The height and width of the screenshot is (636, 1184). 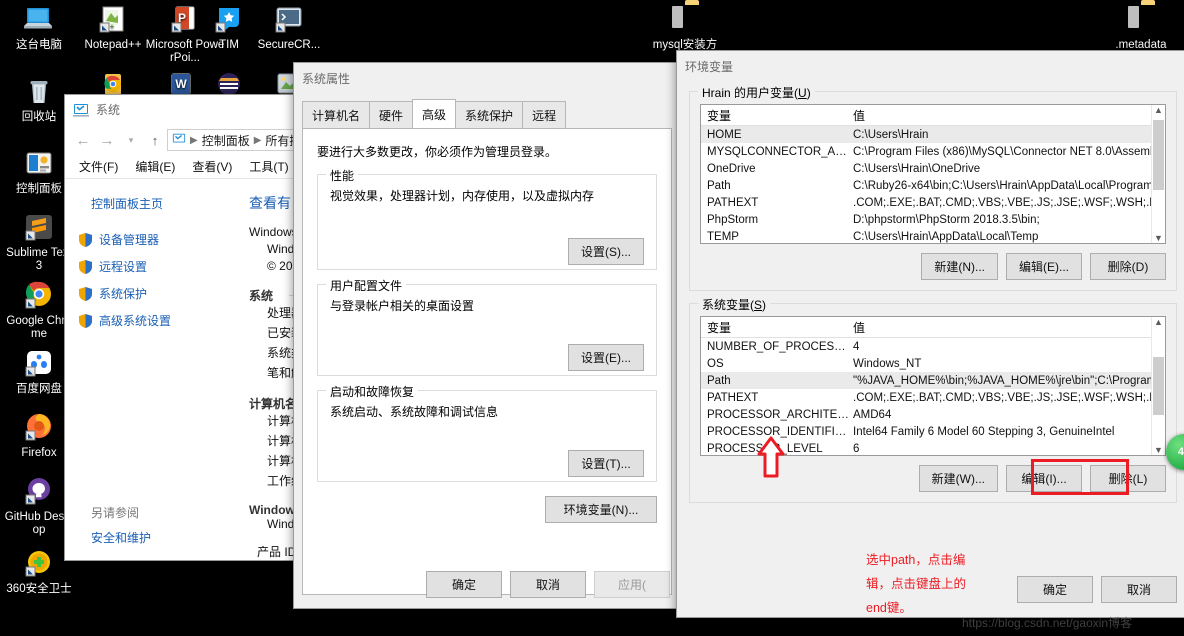 I want to click on menu-edit: 编辑(E), so click(x=155, y=166).